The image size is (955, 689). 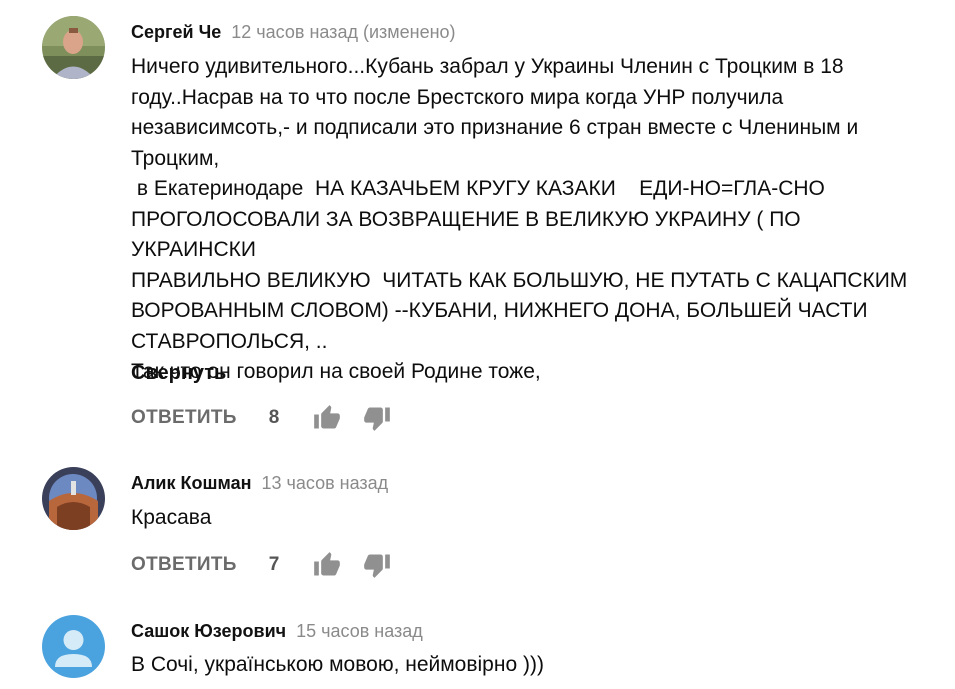 What do you see at coordinates (274, 417) in the screenshot?
I see `like-count: 8` at bounding box center [274, 417].